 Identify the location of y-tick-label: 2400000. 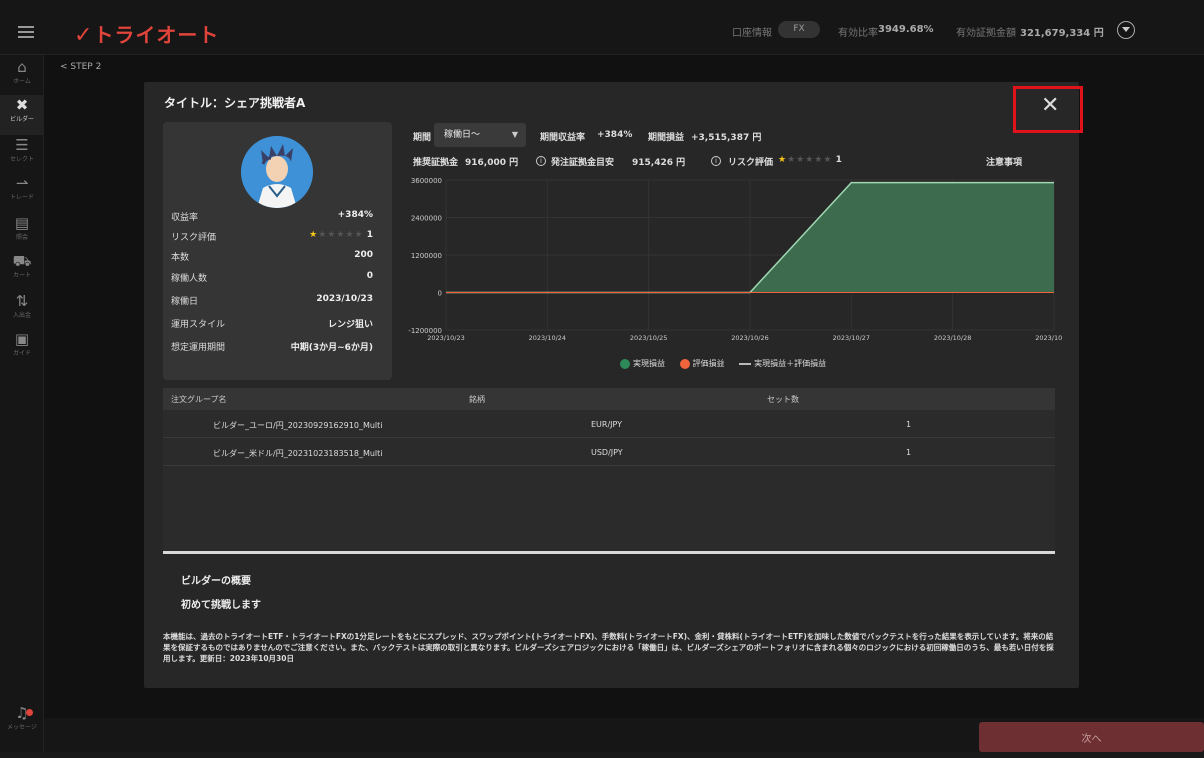
(426, 219).